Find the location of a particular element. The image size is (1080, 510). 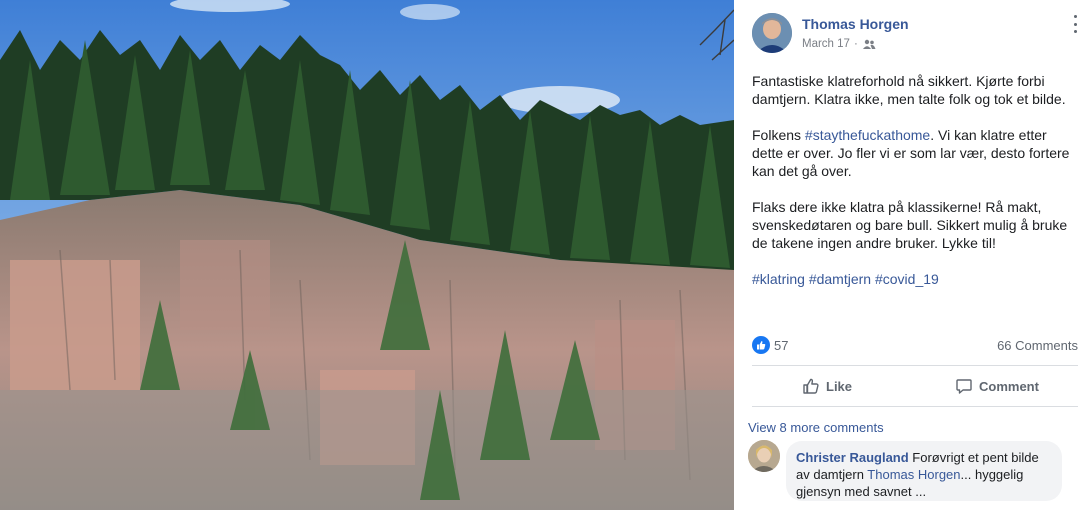

panel-bottom-edge is located at coordinates (908, 506).